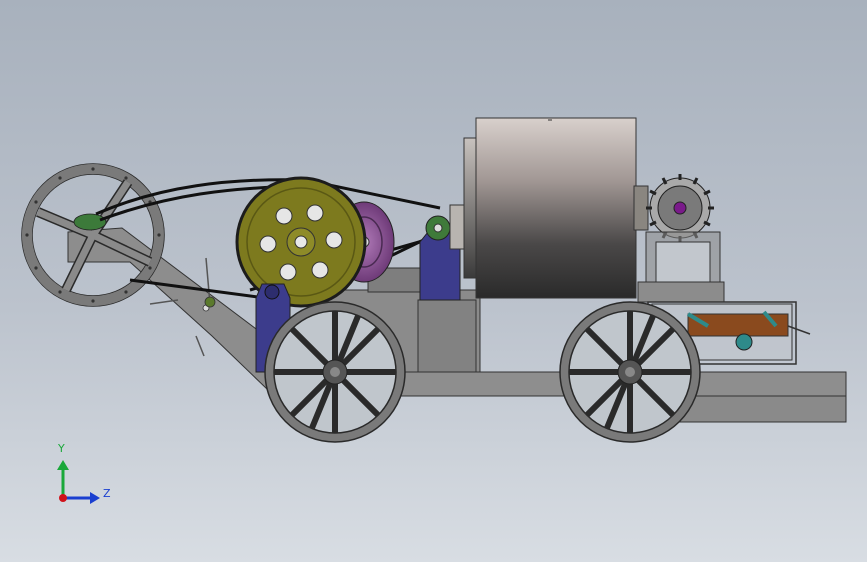  I want to click on y-axis-label: Y, so click(61, 448).